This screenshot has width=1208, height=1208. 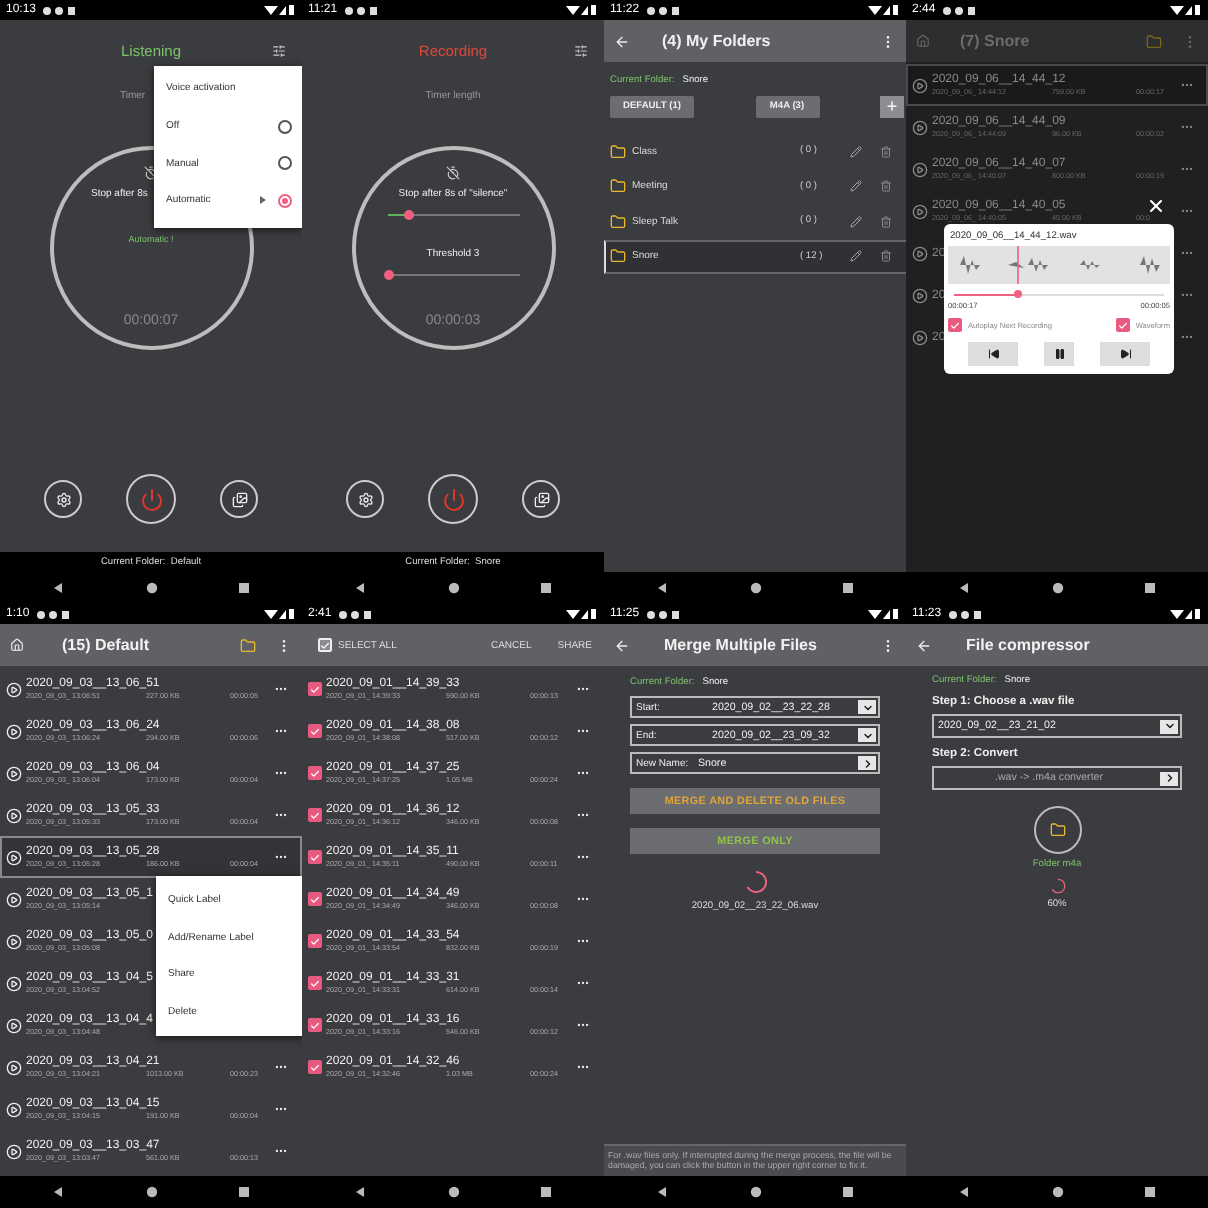 What do you see at coordinates (716, 41) in the screenshot?
I see `screen-title: (4) My Folders` at bounding box center [716, 41].